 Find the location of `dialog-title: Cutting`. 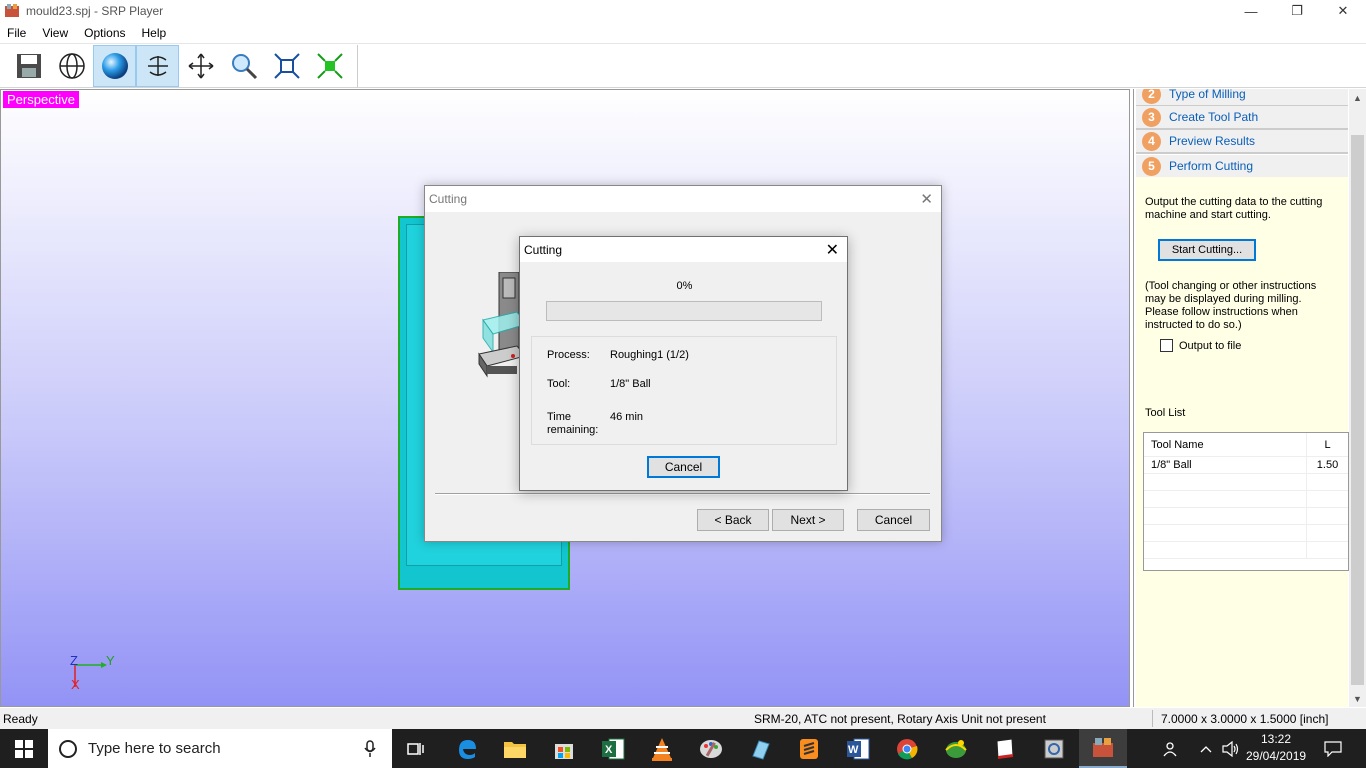

dialog-title: Cutting is located at coordinates (448, 199).